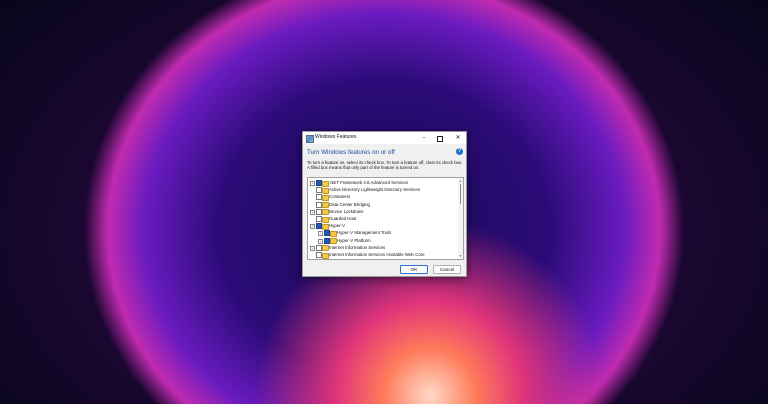 Image resolution: width=768 pixels, height=404 pixels. What do you see at coordinates (350, 204) in the screenshot?
I see `feature-label: Data Center Bridging` at bounding box center [350, 204].